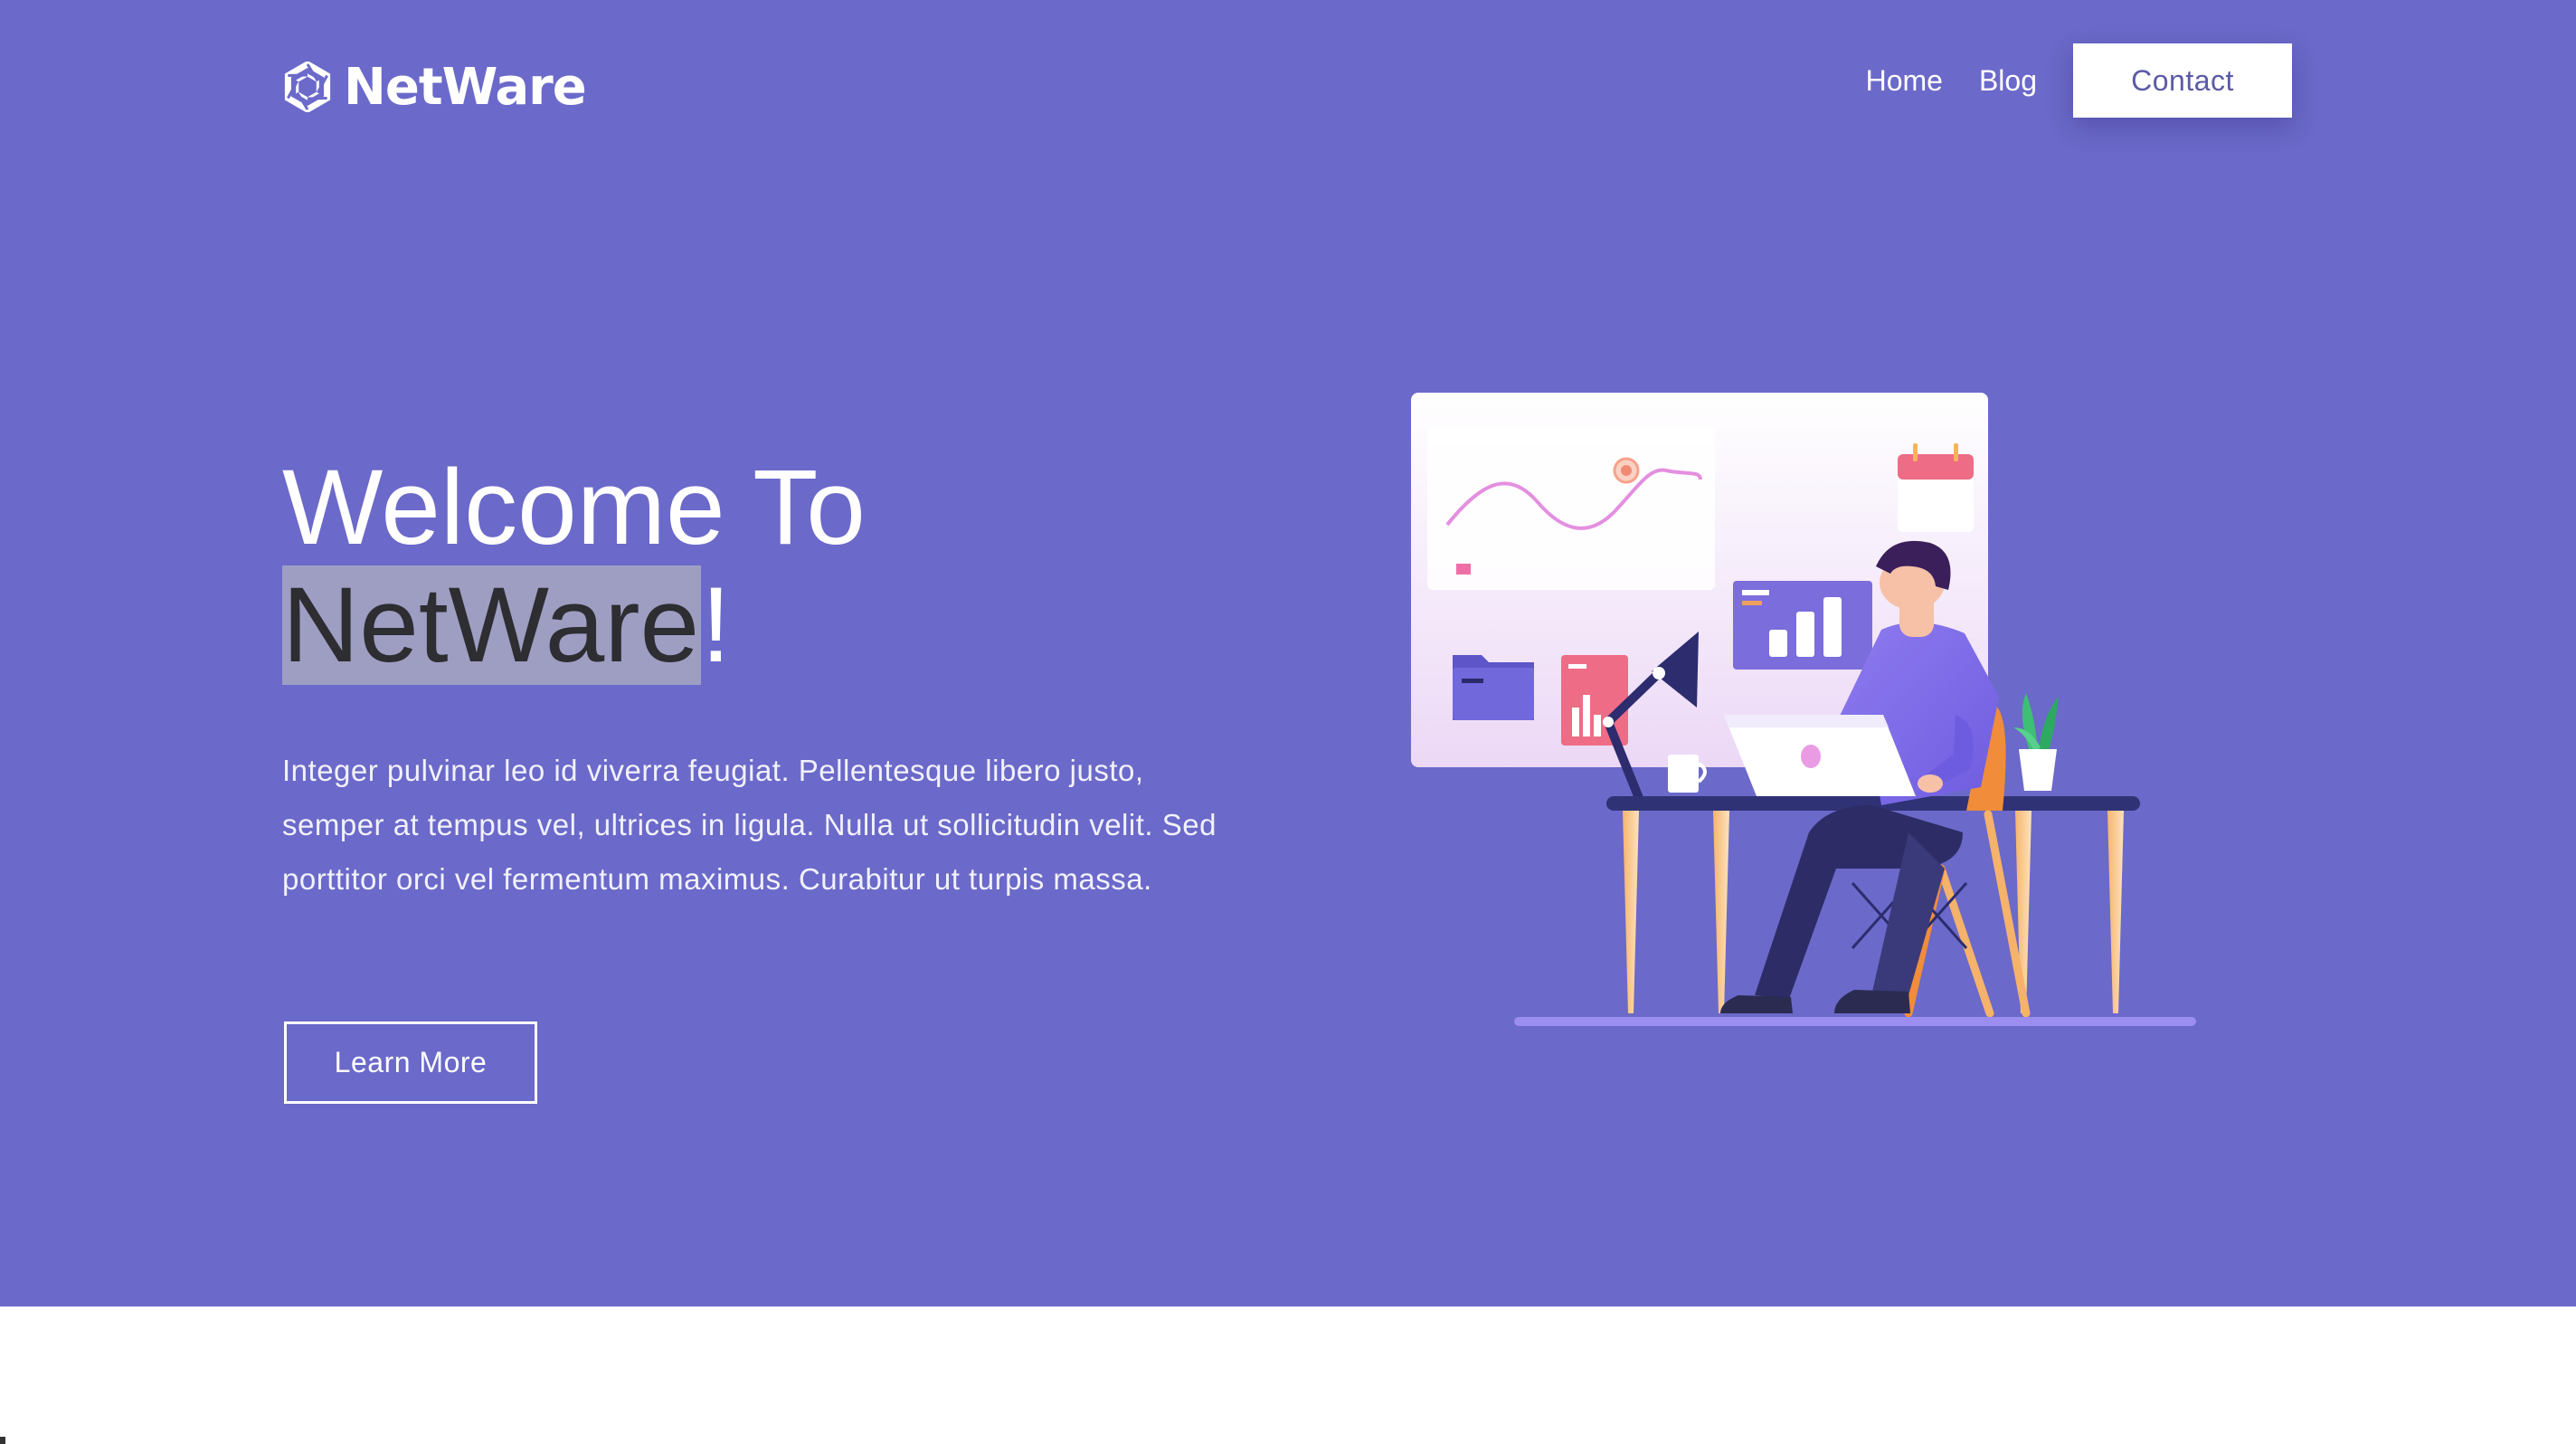  What do you see at coordinates (1936, 488) in the screenshot?
I see `calendar-icon` at bounding box center [1936, 488].